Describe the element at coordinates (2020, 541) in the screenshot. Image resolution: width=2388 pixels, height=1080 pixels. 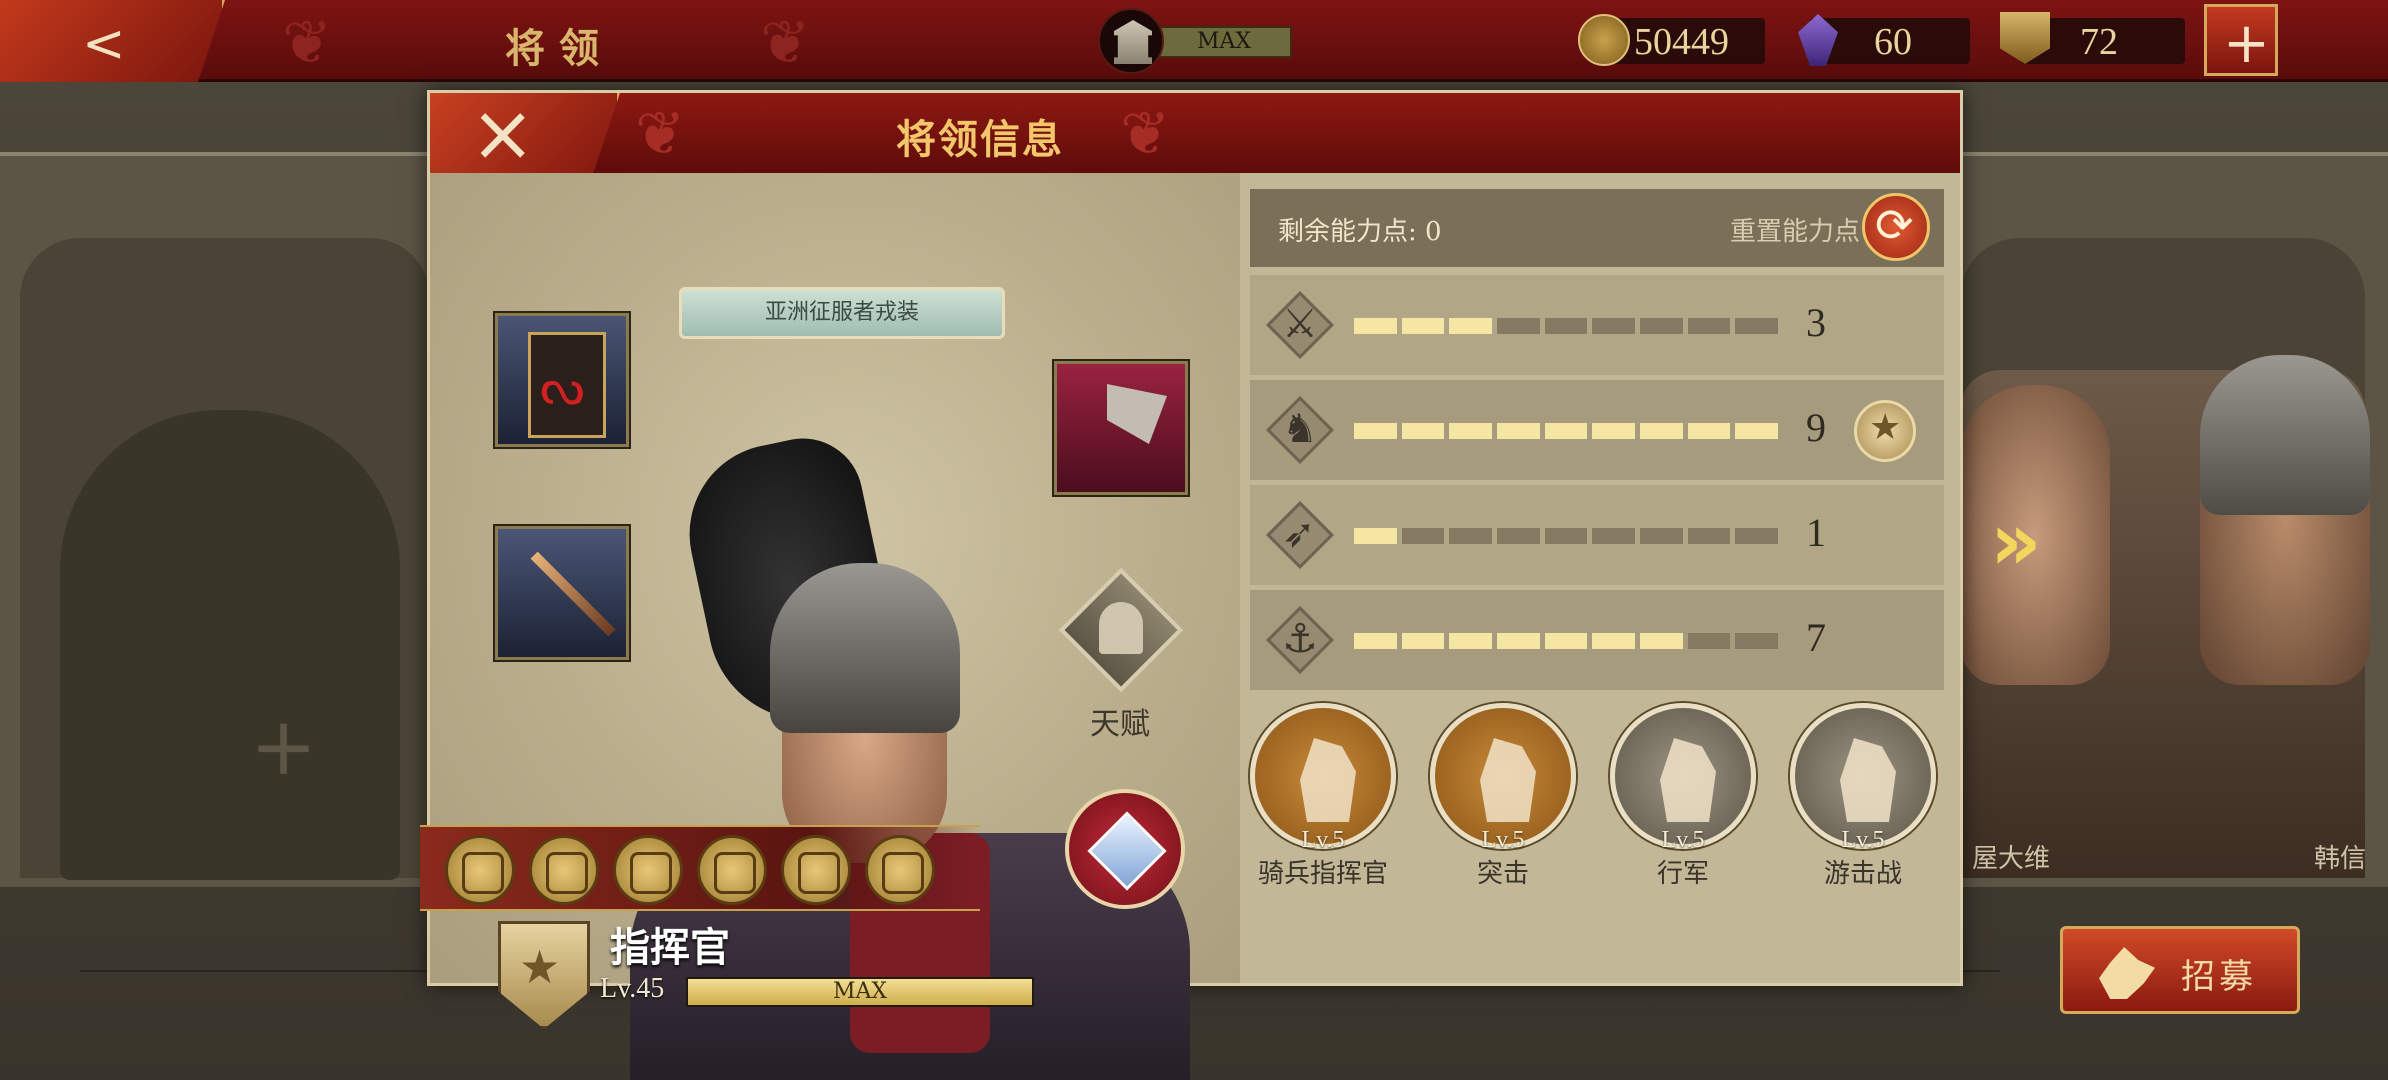
I see `next-hero-arrow-icon: »` at that location.